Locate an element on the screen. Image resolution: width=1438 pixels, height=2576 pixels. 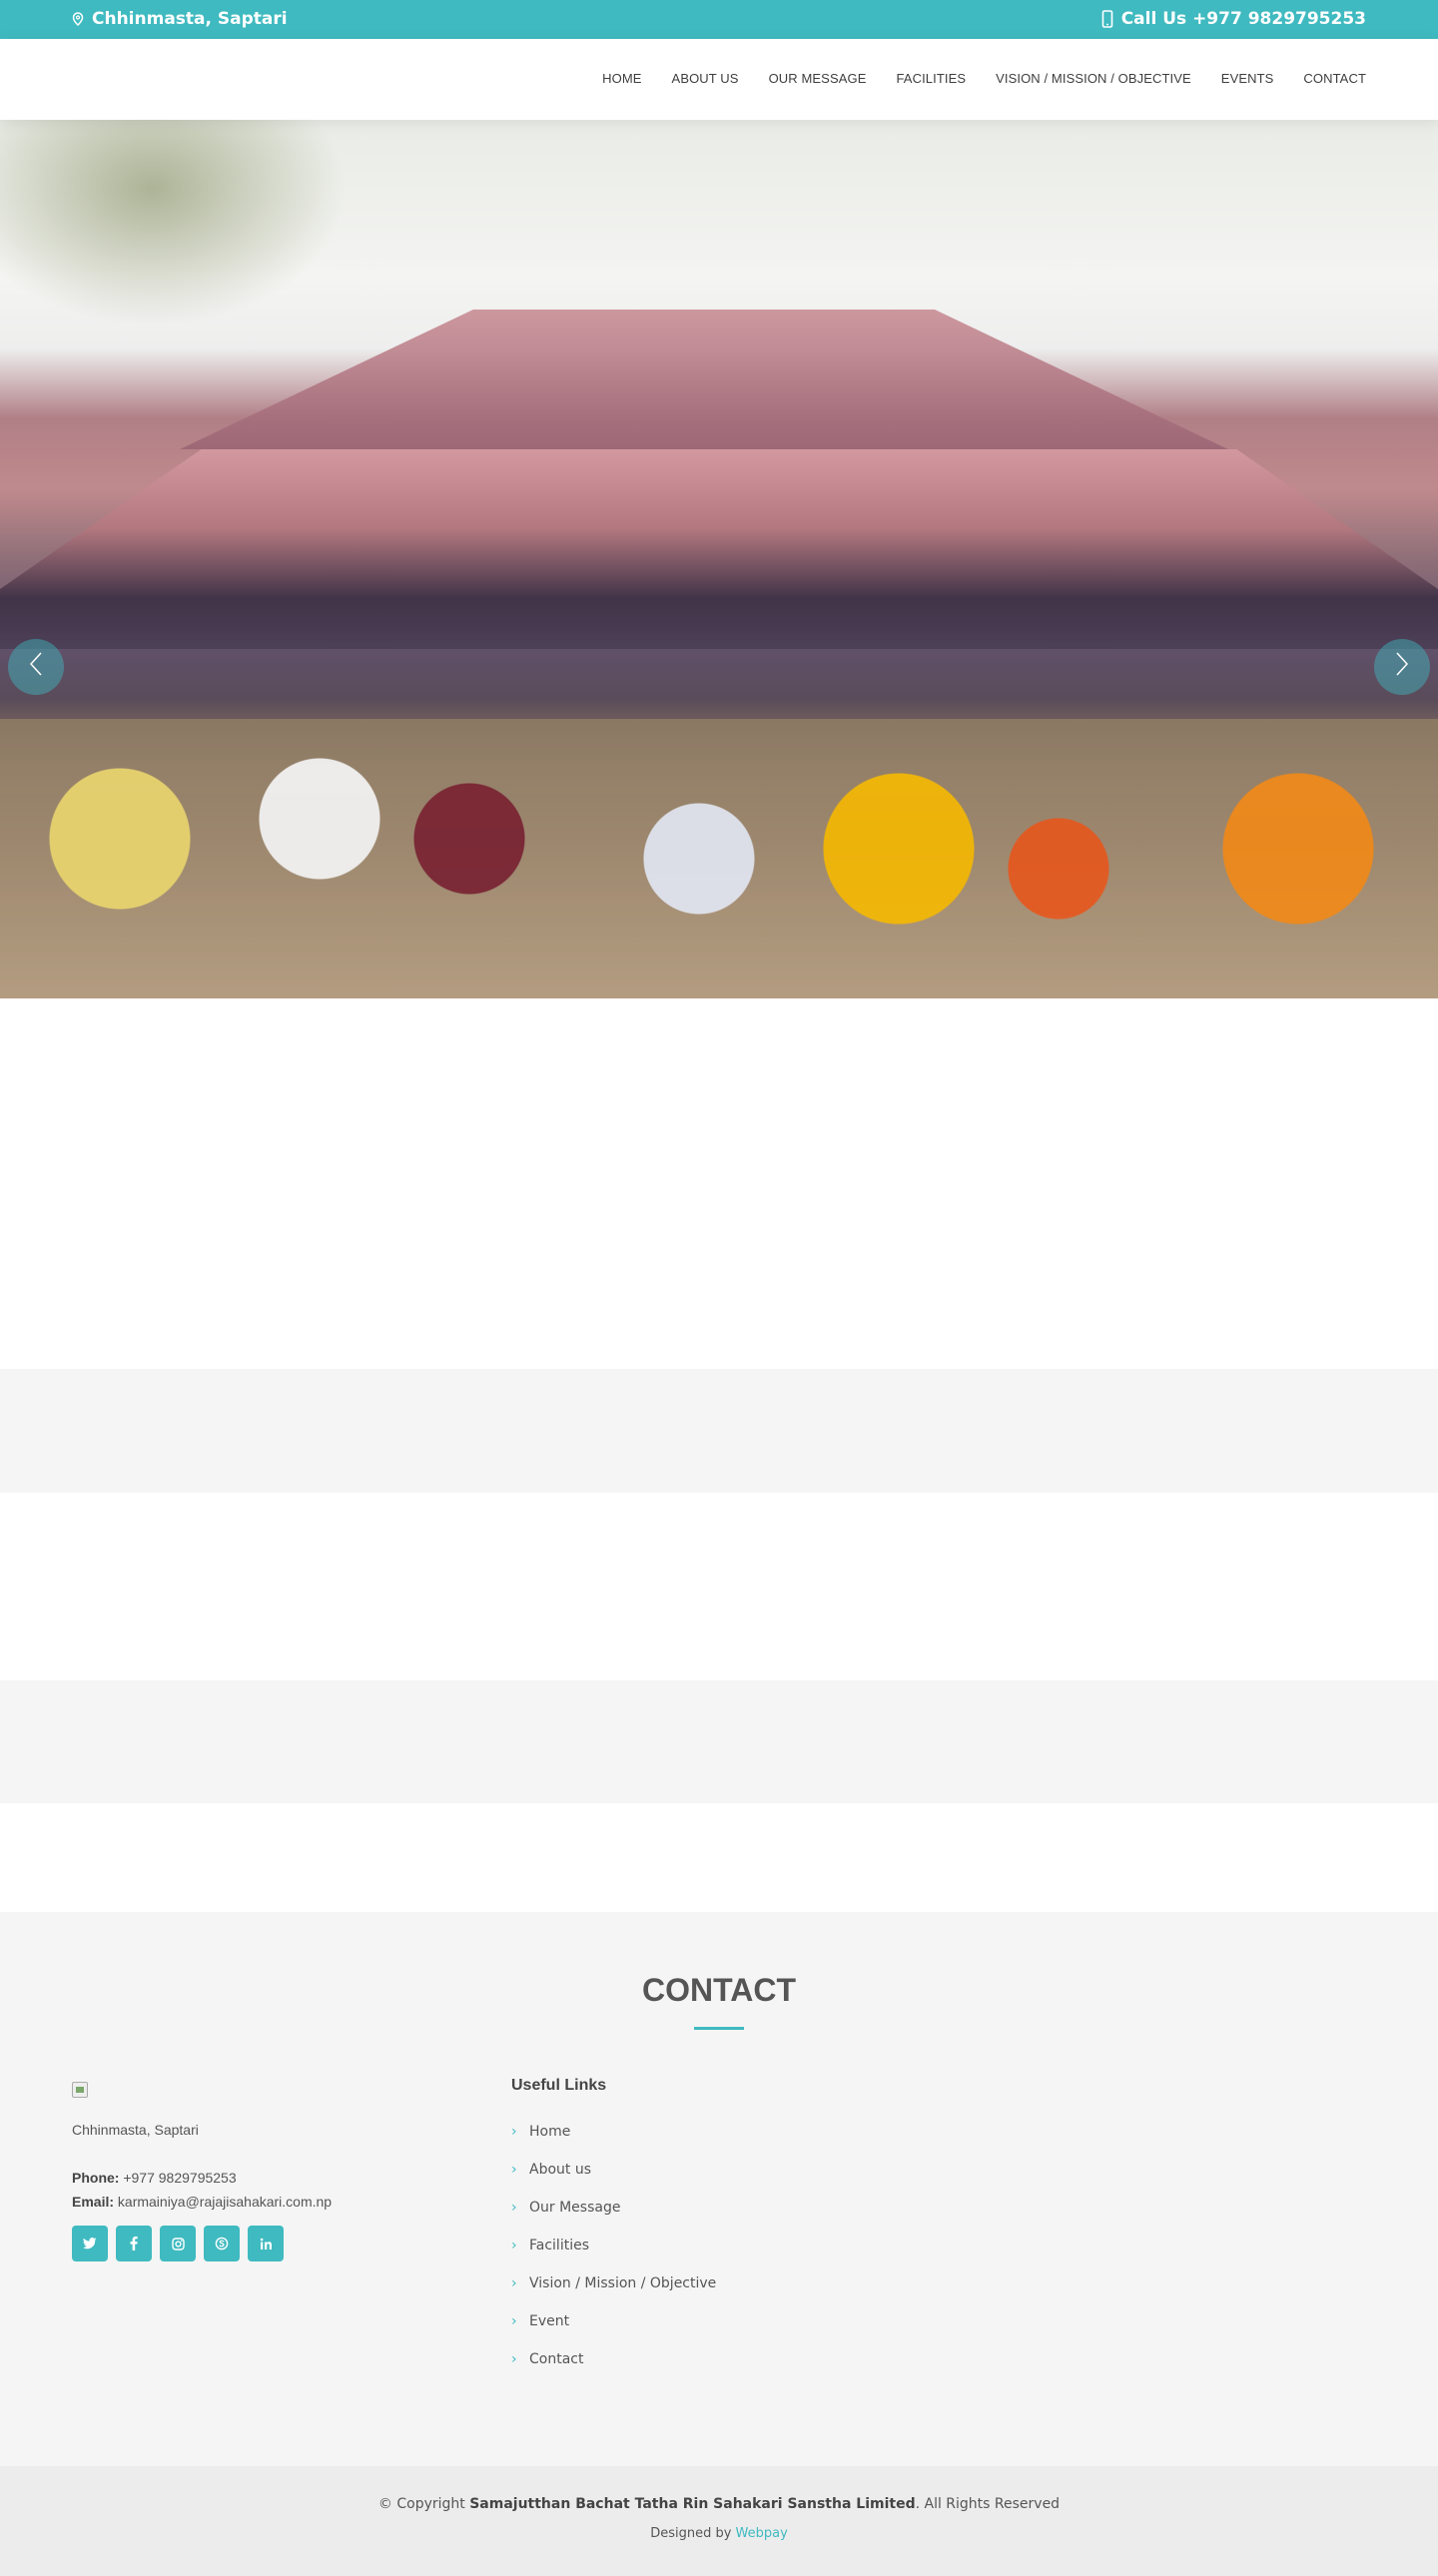
phone-value: +977 9829795253 is located at coordinates (180, 2178).